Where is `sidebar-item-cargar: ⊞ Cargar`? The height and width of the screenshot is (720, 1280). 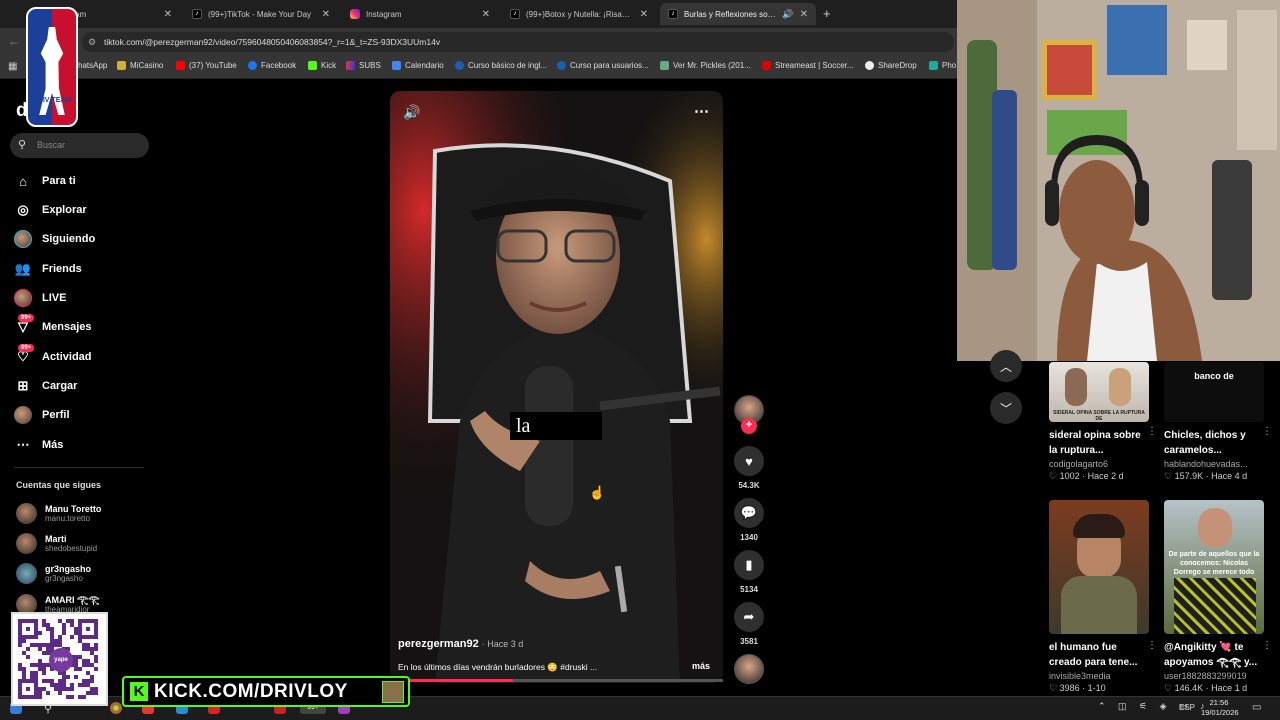
sidebar-item-cargar: ⊞ Cargar is located at coordinates (46, 386).